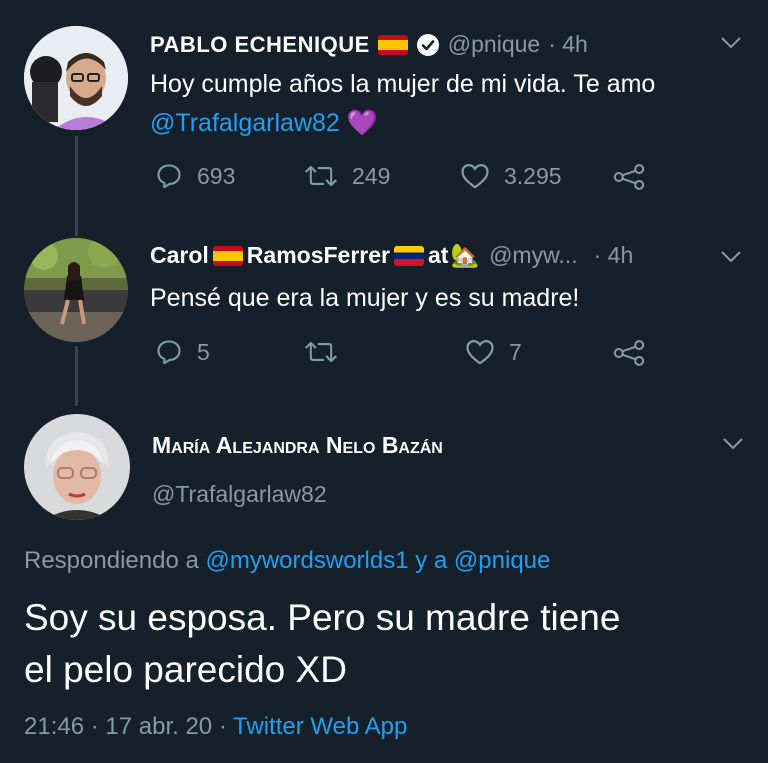 Image resolution: width=768 pixels, height=763 pixels. What do you see at coordinates (465, 255) in the screenshot?
I see `house-emoji-icon: 🏡` at bounding box center [465, 255].